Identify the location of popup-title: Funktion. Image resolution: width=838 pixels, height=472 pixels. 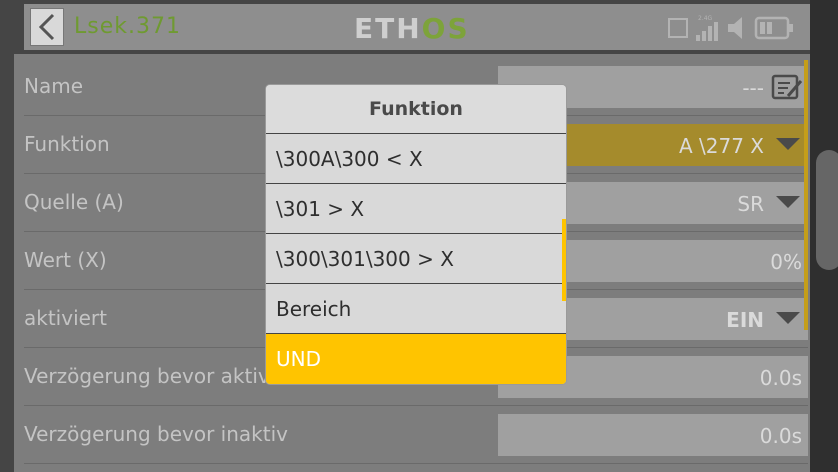
(416, 109).